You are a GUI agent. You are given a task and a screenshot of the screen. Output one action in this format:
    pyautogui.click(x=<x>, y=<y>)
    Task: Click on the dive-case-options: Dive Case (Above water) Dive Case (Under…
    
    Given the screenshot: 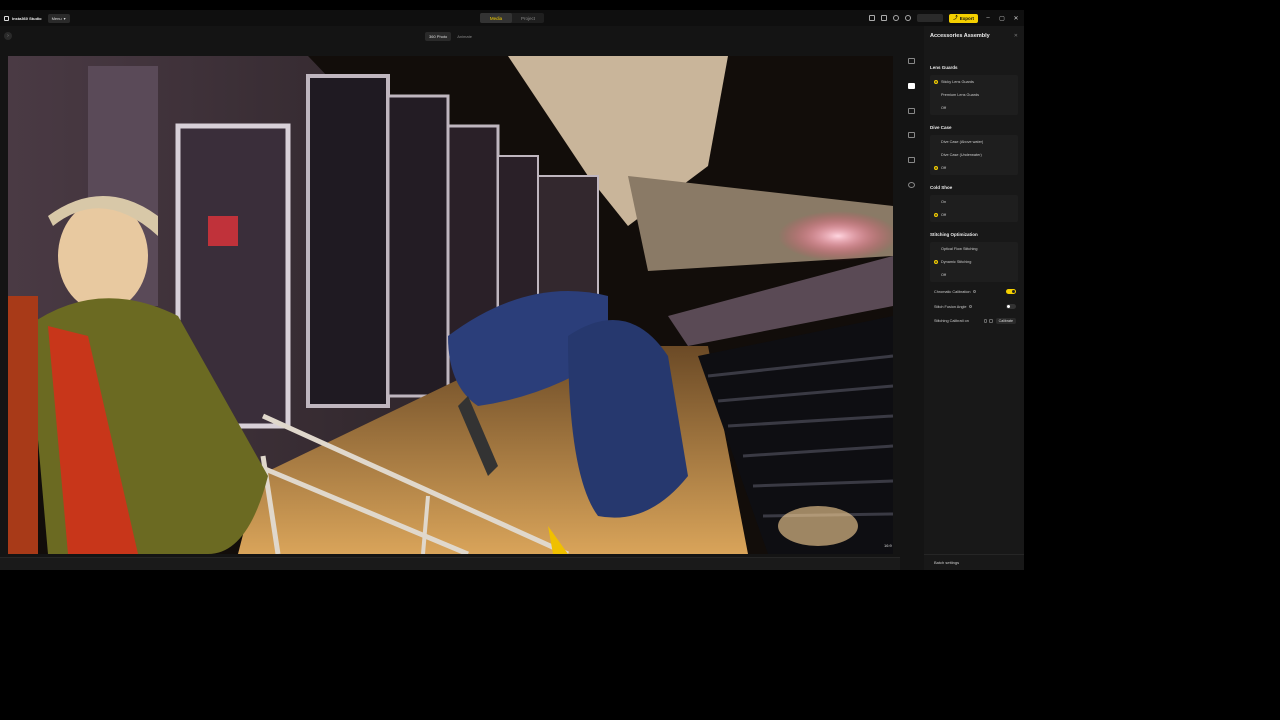 What is the action you would take?
    pyautogui.click(x=974, y=155)
    